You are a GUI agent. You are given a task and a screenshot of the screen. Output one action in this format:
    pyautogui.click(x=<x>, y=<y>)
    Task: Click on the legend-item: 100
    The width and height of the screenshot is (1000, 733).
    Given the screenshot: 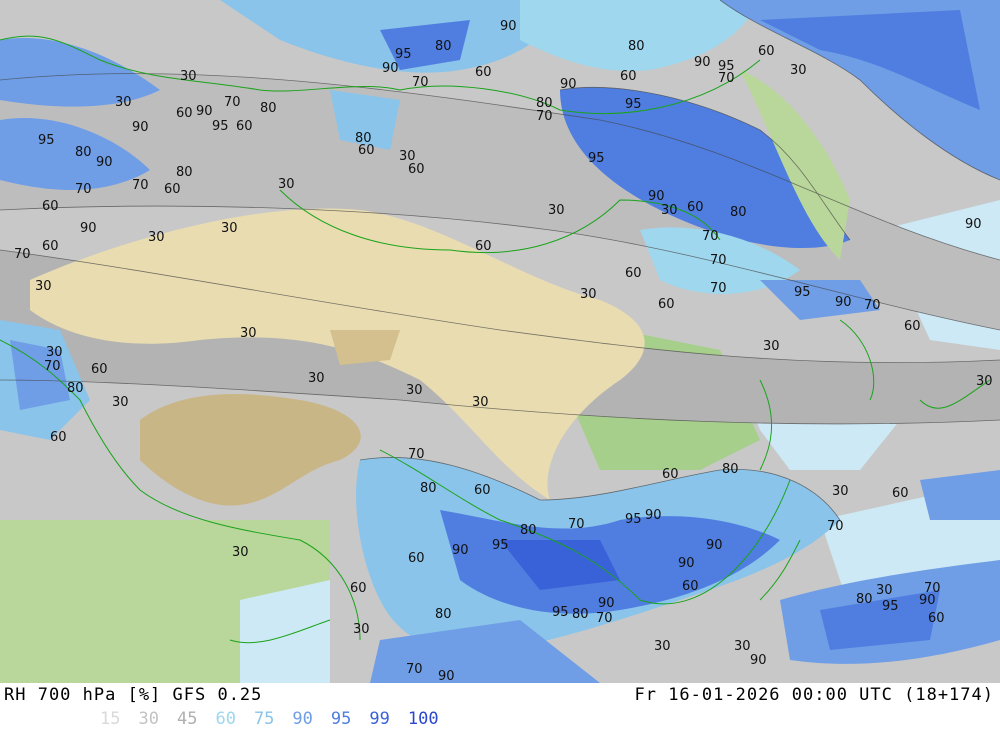 What is the action you would take?
    pyautogui.click(x=423, y=719)
    